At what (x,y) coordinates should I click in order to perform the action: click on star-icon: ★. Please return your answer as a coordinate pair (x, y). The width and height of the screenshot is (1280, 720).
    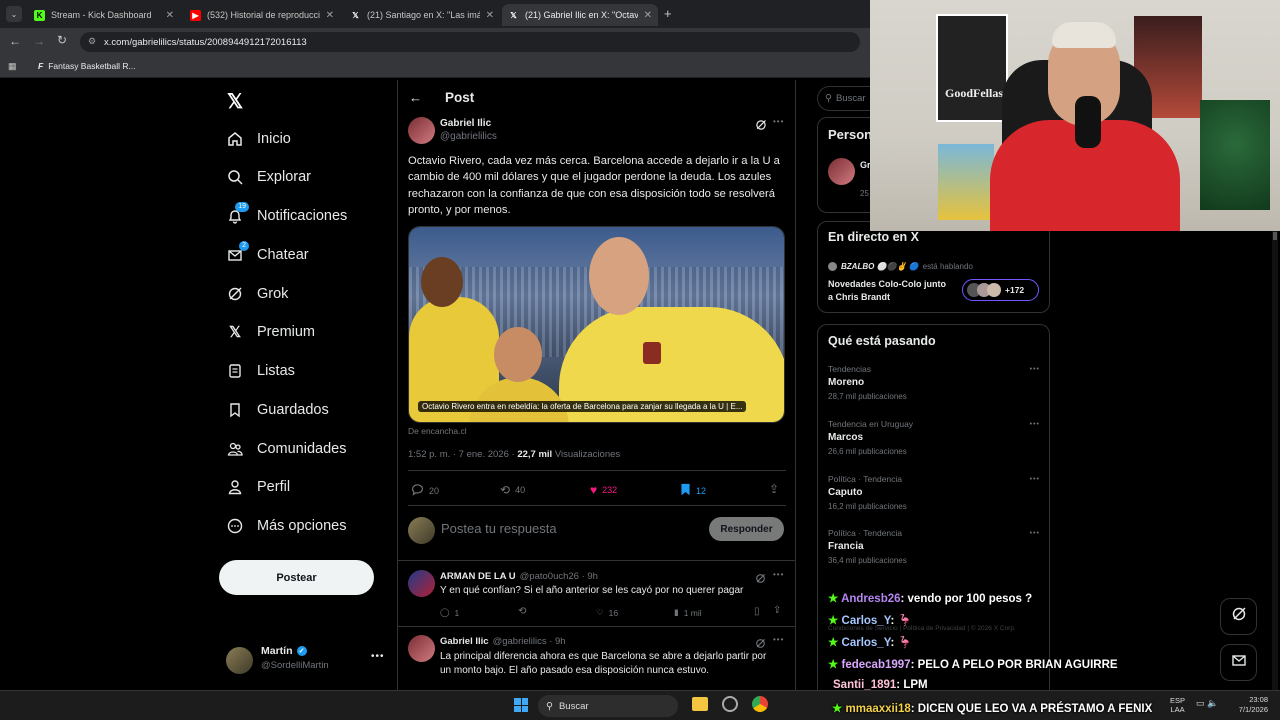
    Looking at the image, I should click on (835, 643).